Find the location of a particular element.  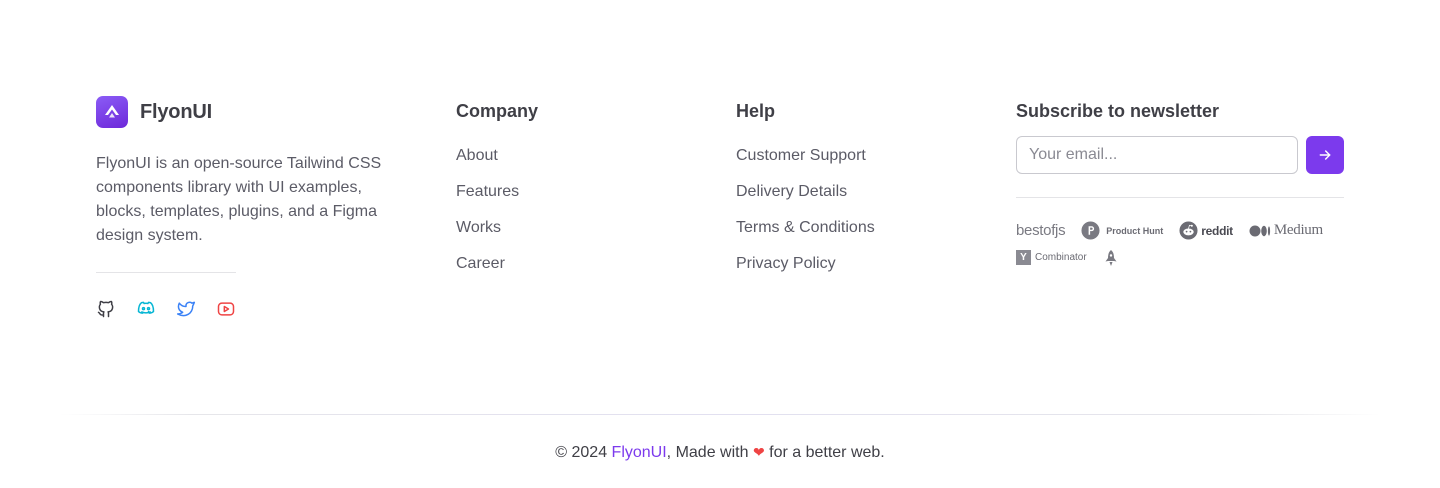

copyright-prefix: © 2024 is located at coordinates (583, 452).